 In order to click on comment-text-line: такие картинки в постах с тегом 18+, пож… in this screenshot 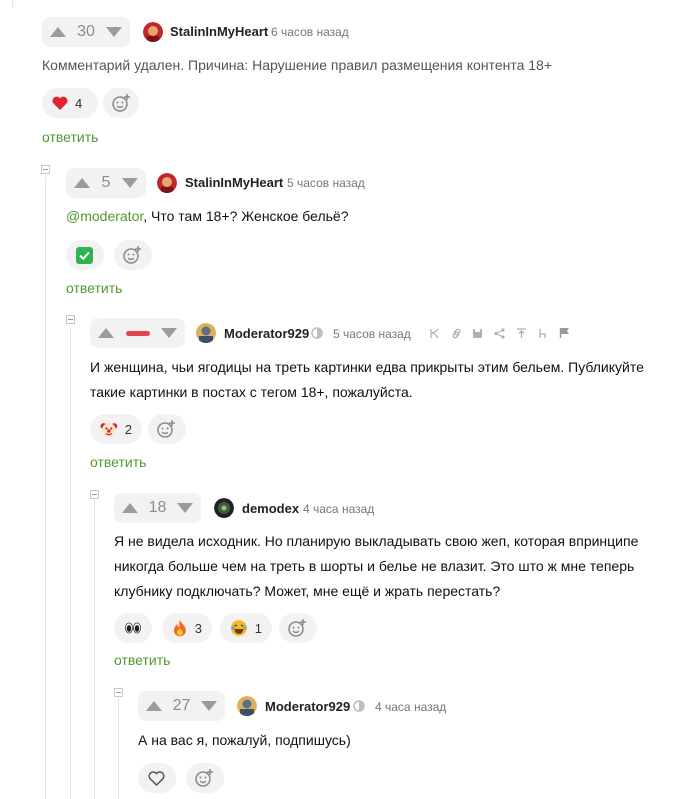, I will do `click(251, 392)`.